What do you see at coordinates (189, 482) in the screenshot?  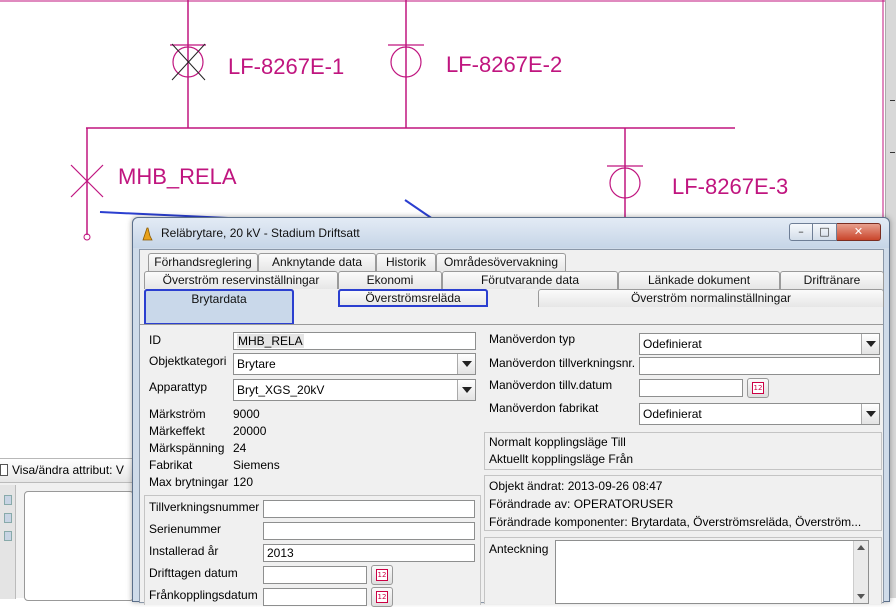 I see `maxbryt-label: Max brytningar` at bounding box center [189, 482].